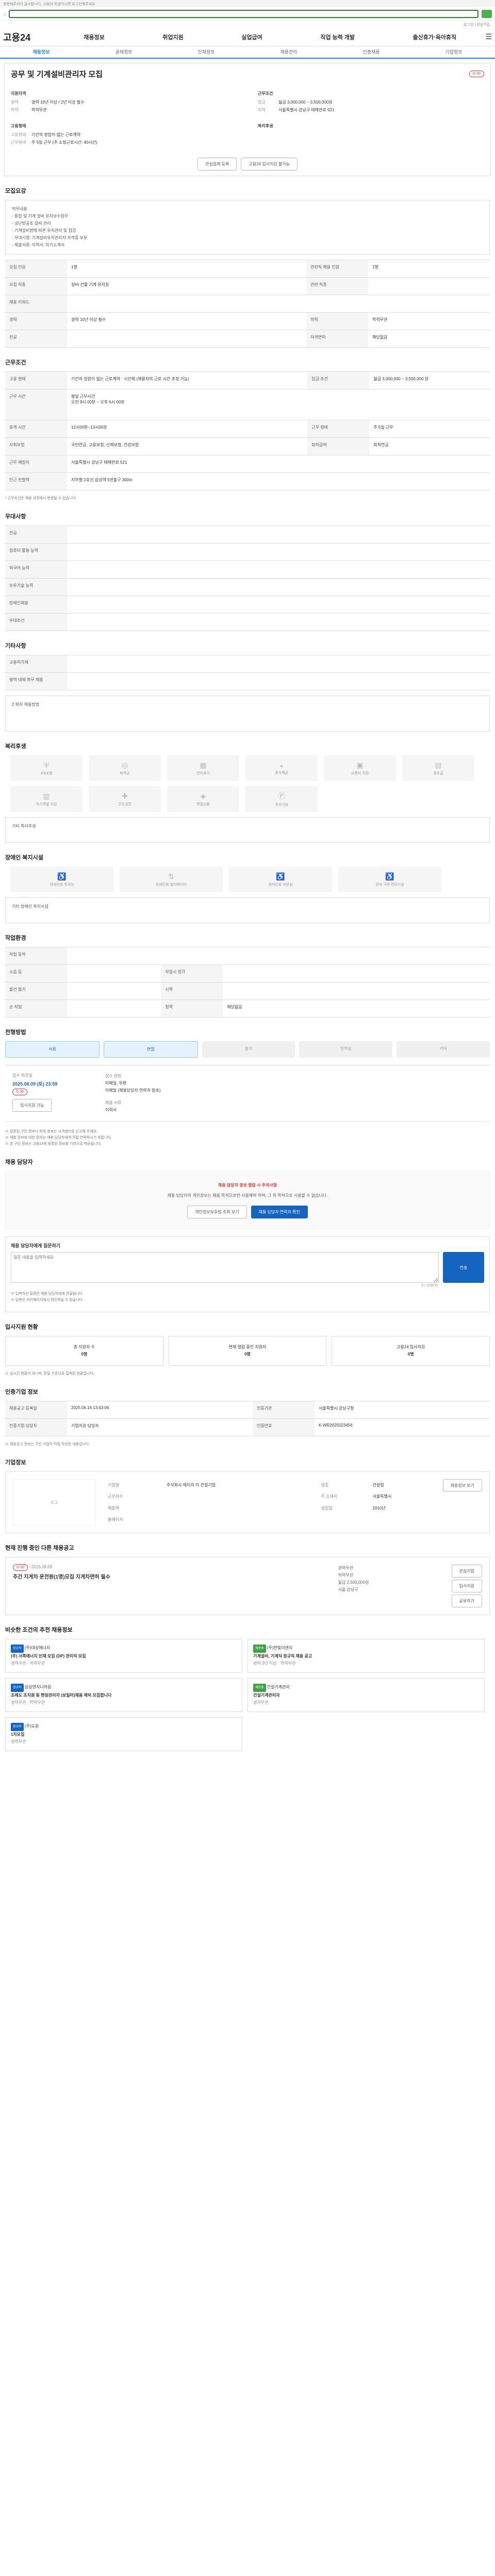  I want to click on job-title: 1차모집, so click(124, 1735).